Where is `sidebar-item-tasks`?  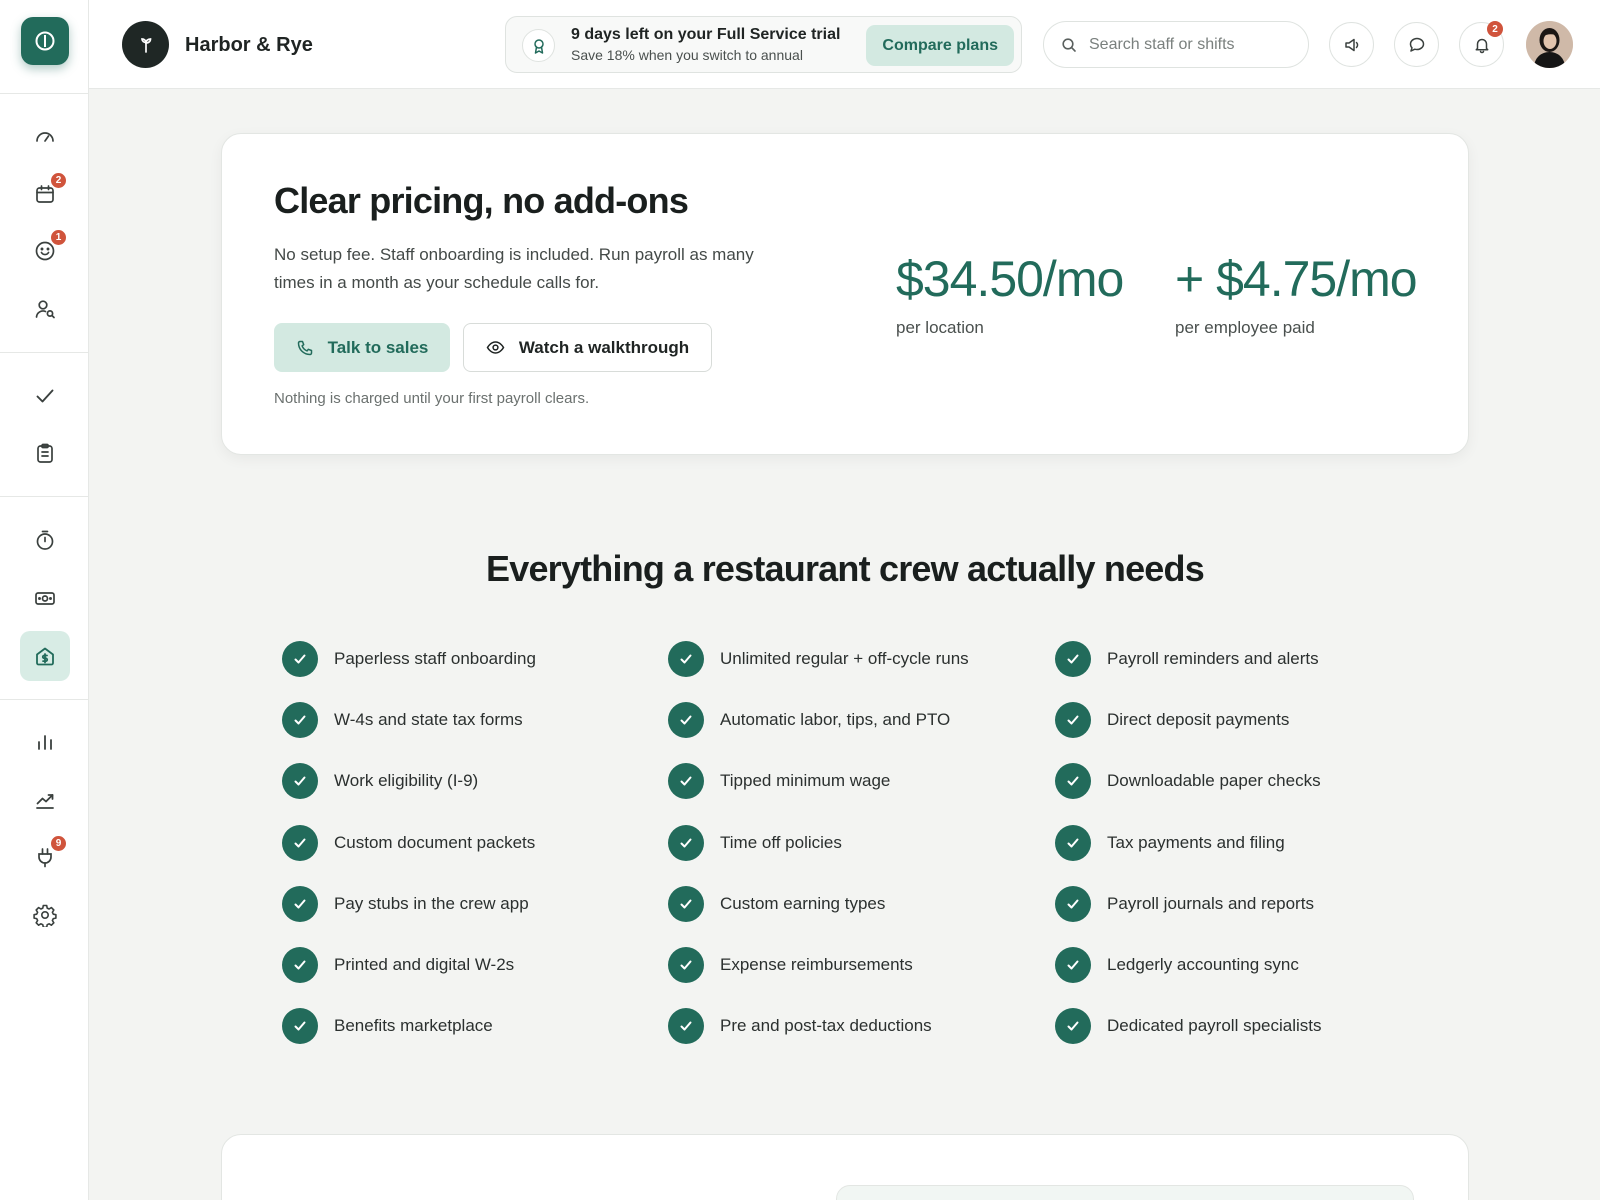
sidebar-item-tasks is located at coordinates (45, 396).